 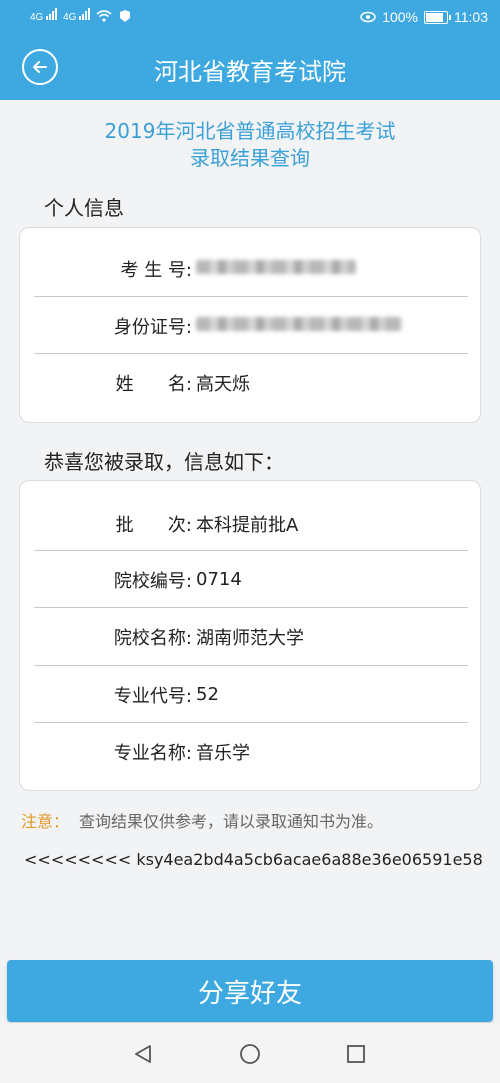 I want to click on name-row: 姓 名: 高天烁, so click(x=250, y=382).